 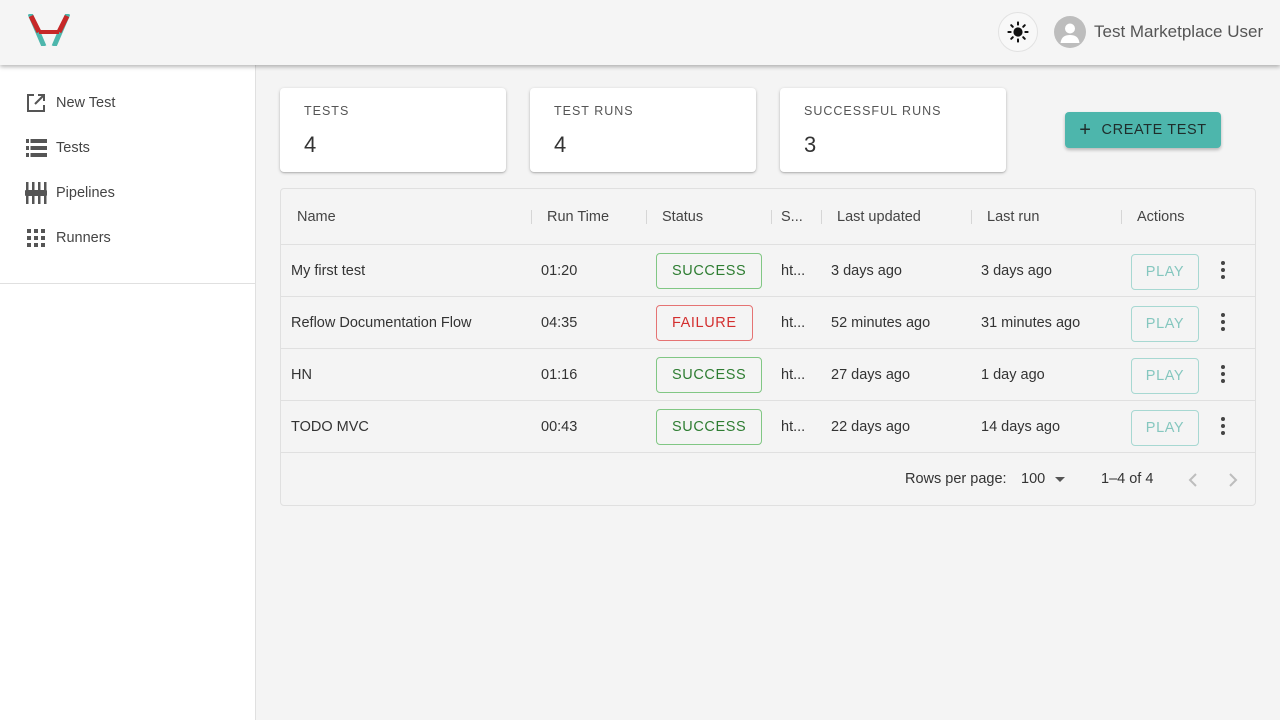 I want to click on cell-status: FAILURE, so click(x=716, y=322).